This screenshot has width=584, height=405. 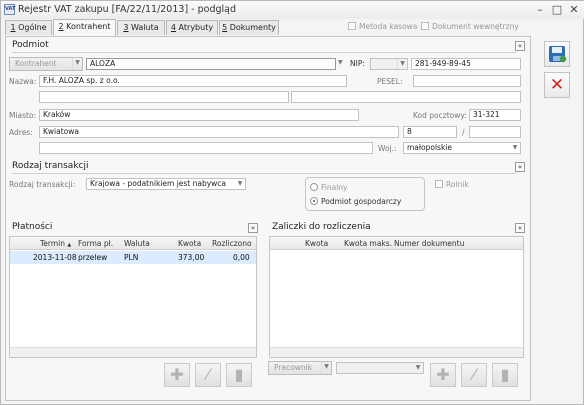 What do you see at coordinates (28, 27) in the screenshot?
I see `tab-ogolne: 1 Ogólne` at bounding box center [28, 27].